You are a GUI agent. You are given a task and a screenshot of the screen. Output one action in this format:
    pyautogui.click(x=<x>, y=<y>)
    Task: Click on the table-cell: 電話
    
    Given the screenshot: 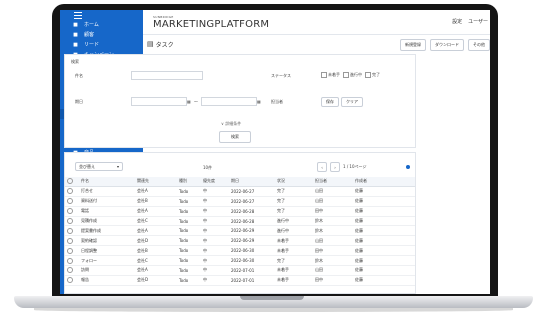 What is the action you would take?
    pyautogui.click(x=107, y=211)
    